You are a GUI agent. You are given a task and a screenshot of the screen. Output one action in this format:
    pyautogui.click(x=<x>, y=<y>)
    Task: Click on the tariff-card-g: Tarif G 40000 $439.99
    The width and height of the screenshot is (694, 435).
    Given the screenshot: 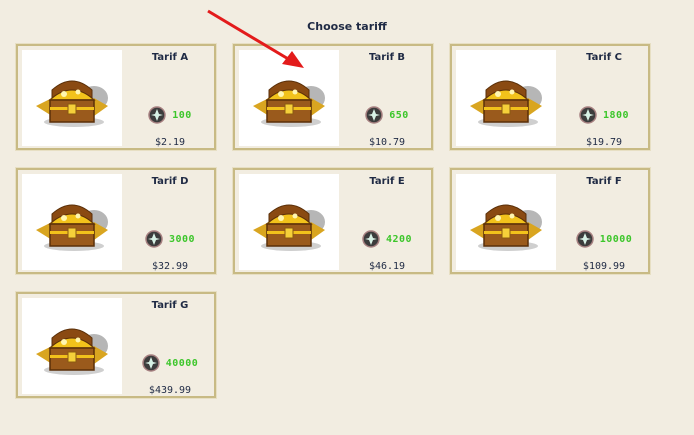 What is the action you would take?
    pyautogui.click(x=116, y=345)
    